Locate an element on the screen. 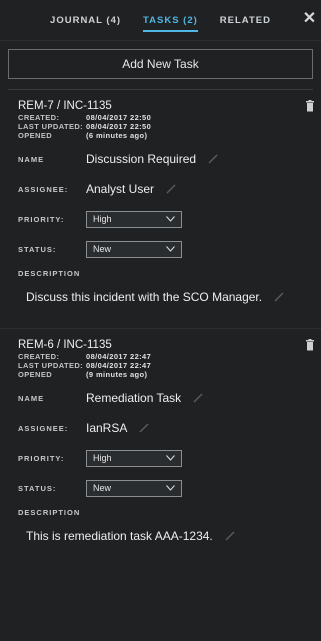 The height and width of the screenshot is (641, 321). assignee-value: IanRSA is located at coordinates (107, 428).